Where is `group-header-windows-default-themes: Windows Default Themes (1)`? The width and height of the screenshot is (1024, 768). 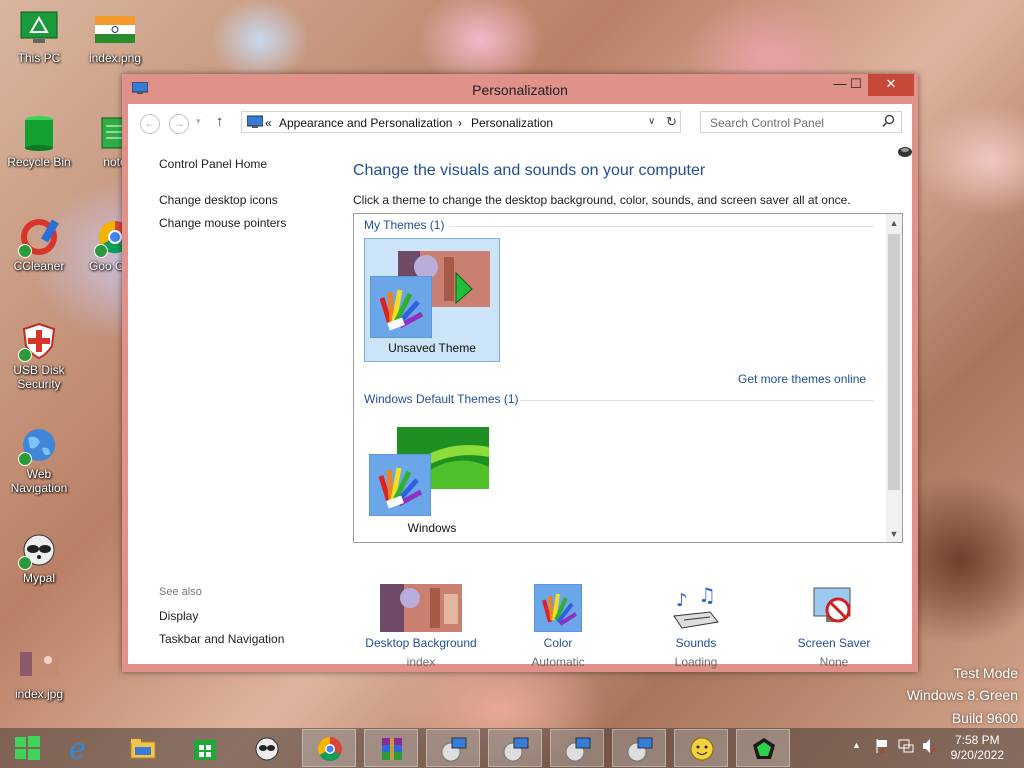 group-header-windows-default-themes: Windows Default Themes (1) is located at coordinates (441, 399).